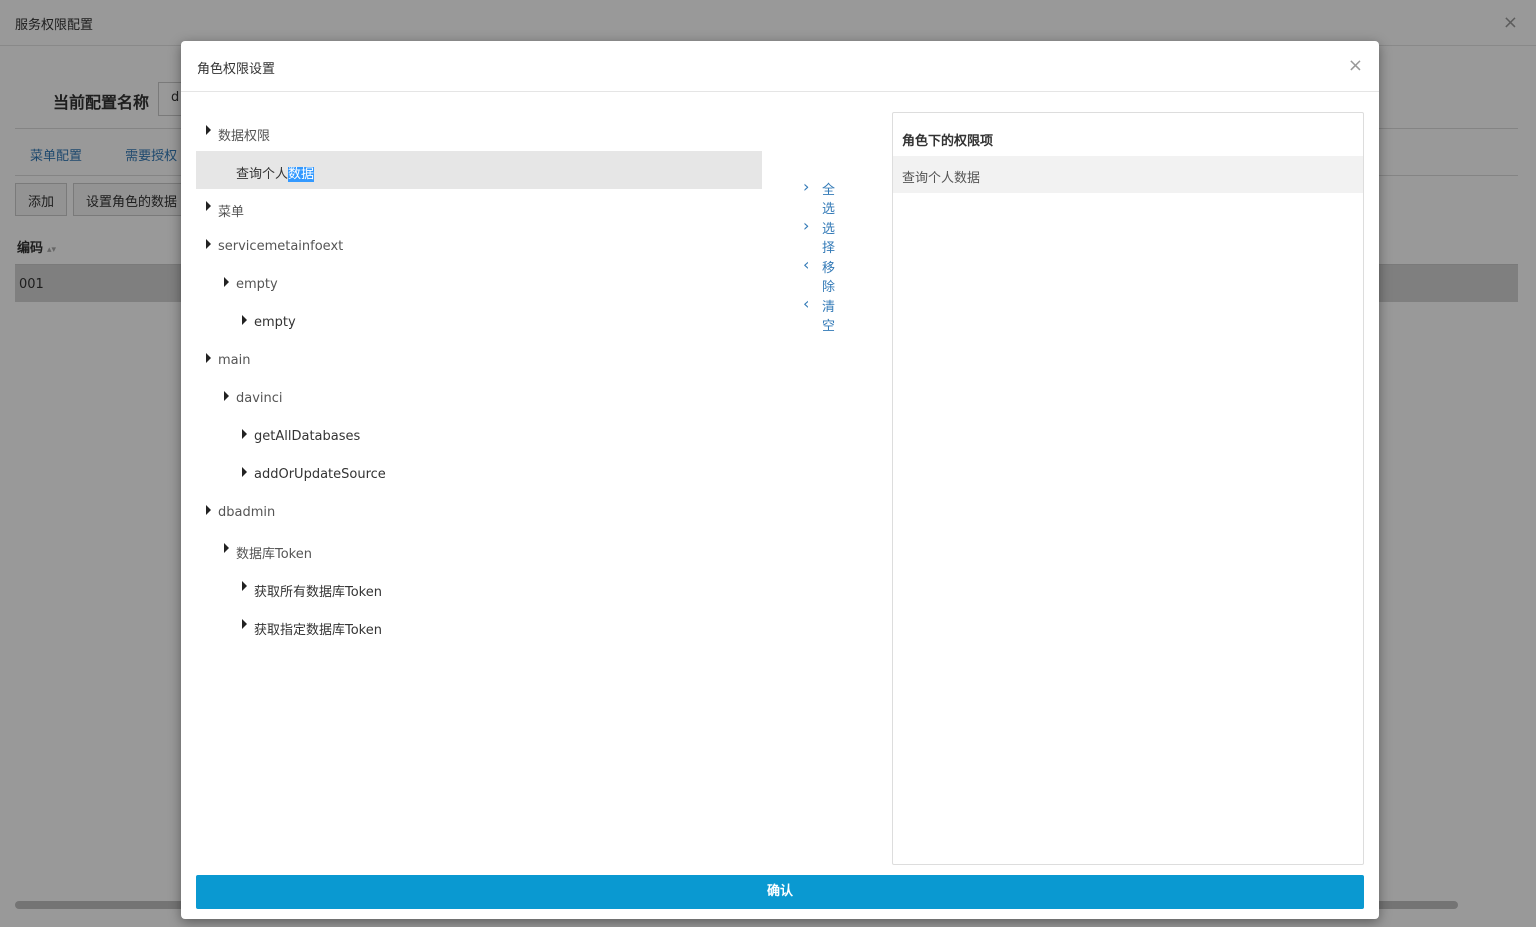  I want to click on tree-node: main, so click(479, 360).